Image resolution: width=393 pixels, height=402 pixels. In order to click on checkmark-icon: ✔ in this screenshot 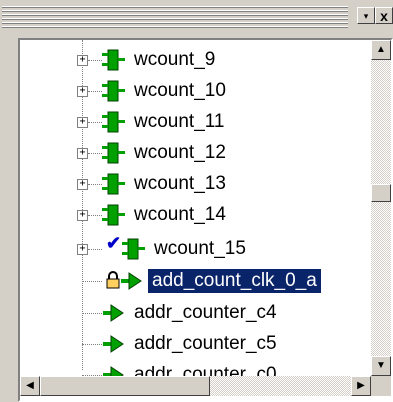, I will do `click(113, 243)`.